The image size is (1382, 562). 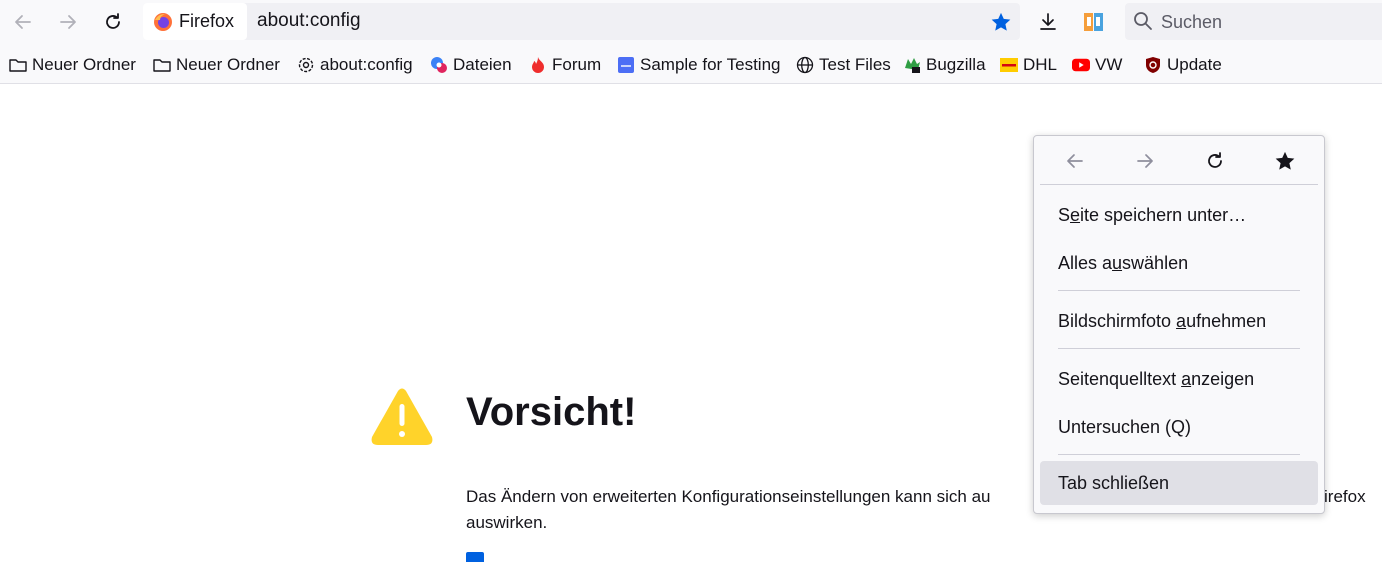 I want to click on context-forward-button, so click(x=1145, y=161).